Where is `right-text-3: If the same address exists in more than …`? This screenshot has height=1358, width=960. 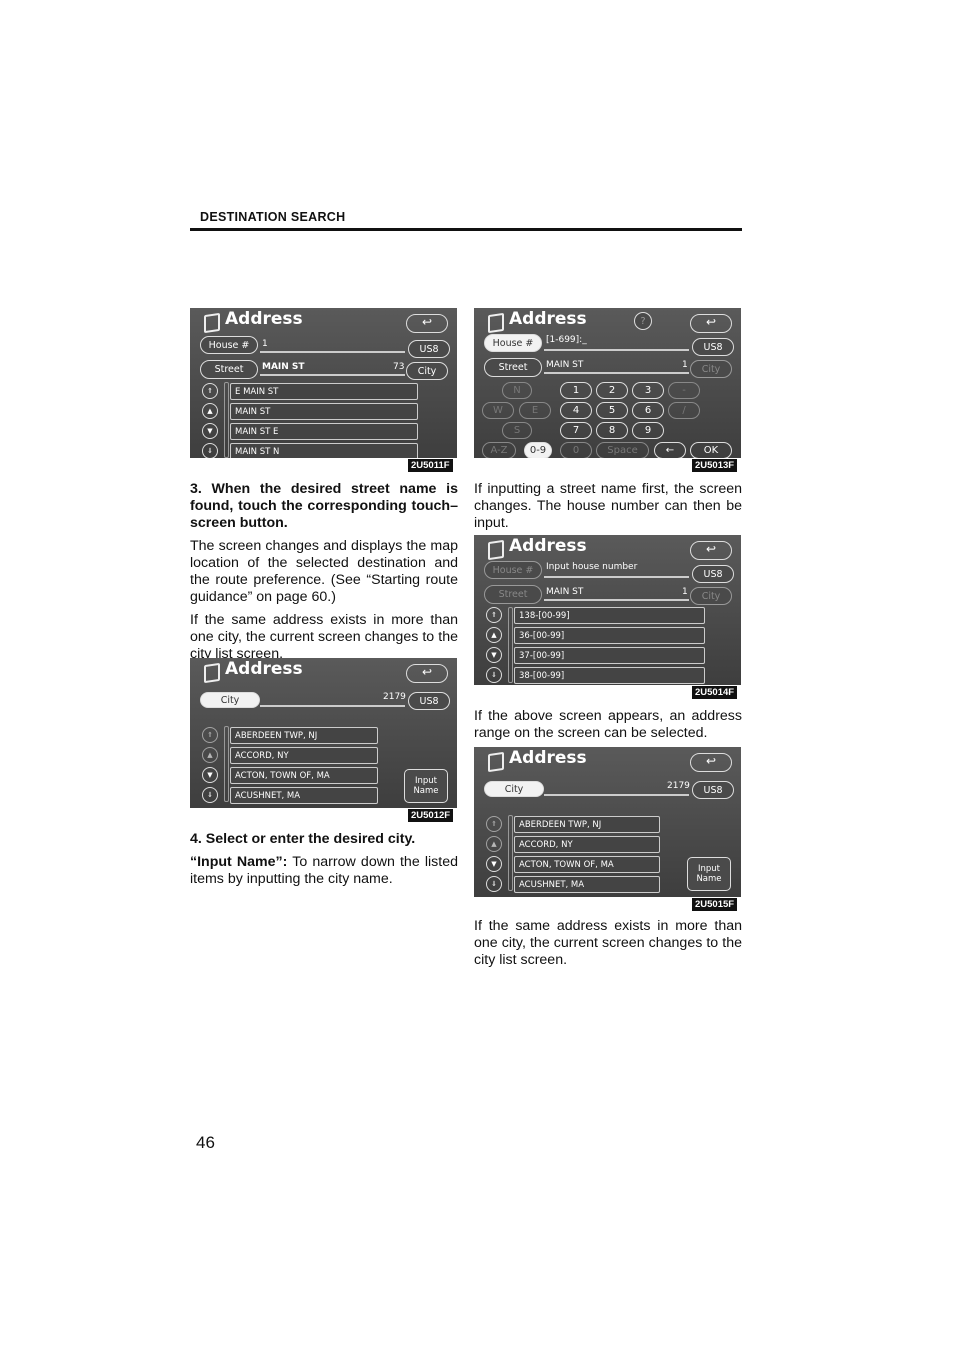
right-text-3: If the same address exists in more than … is located at coordinates (608, 946).